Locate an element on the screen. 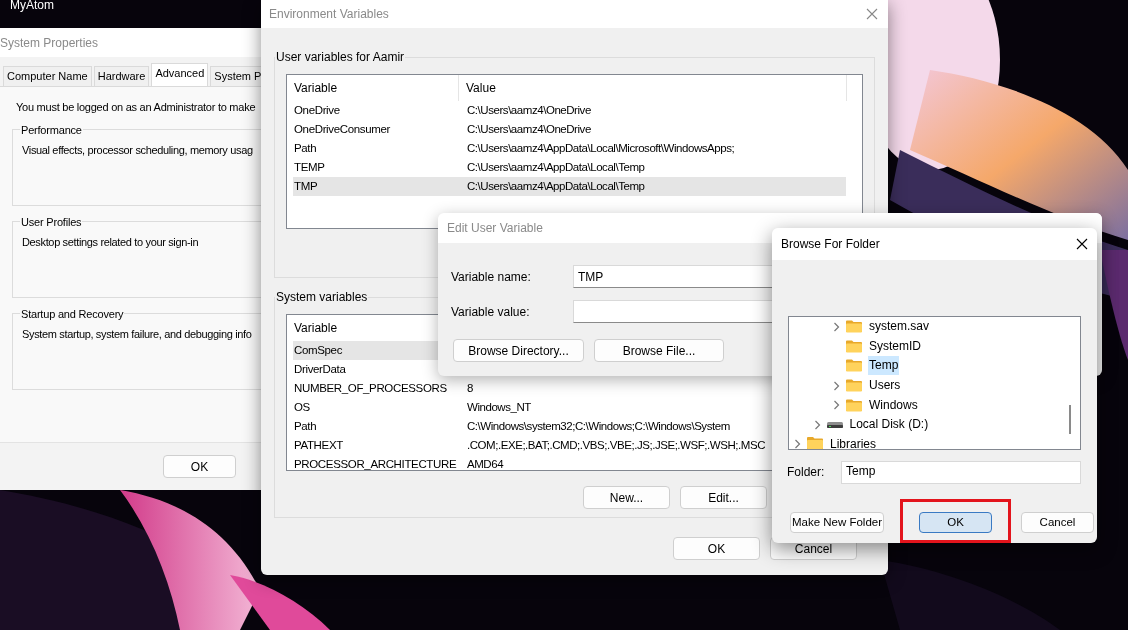  desktop-icon-label: MyAtom is located at coordinates (32, 7).